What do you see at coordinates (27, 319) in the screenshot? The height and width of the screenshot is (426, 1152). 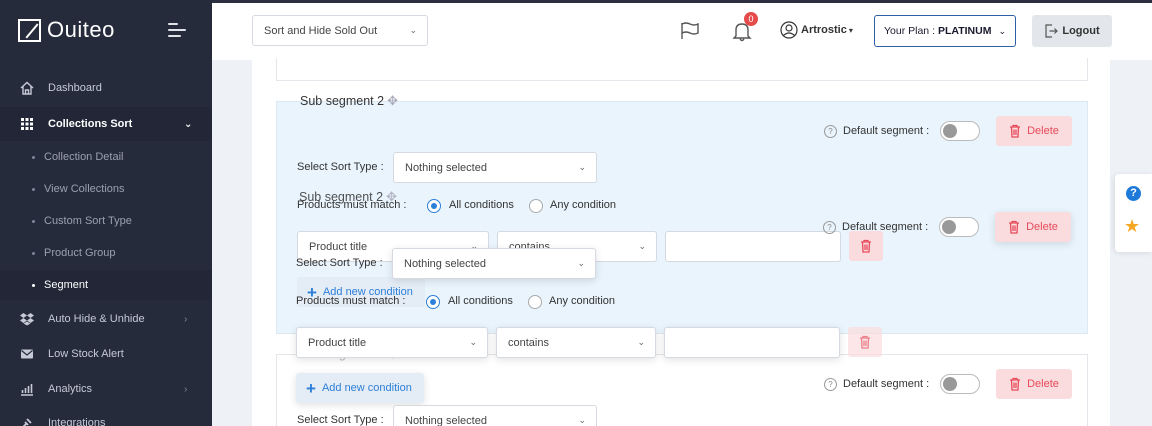 I see `dropbox-icon` at bounding box center [27, 319].